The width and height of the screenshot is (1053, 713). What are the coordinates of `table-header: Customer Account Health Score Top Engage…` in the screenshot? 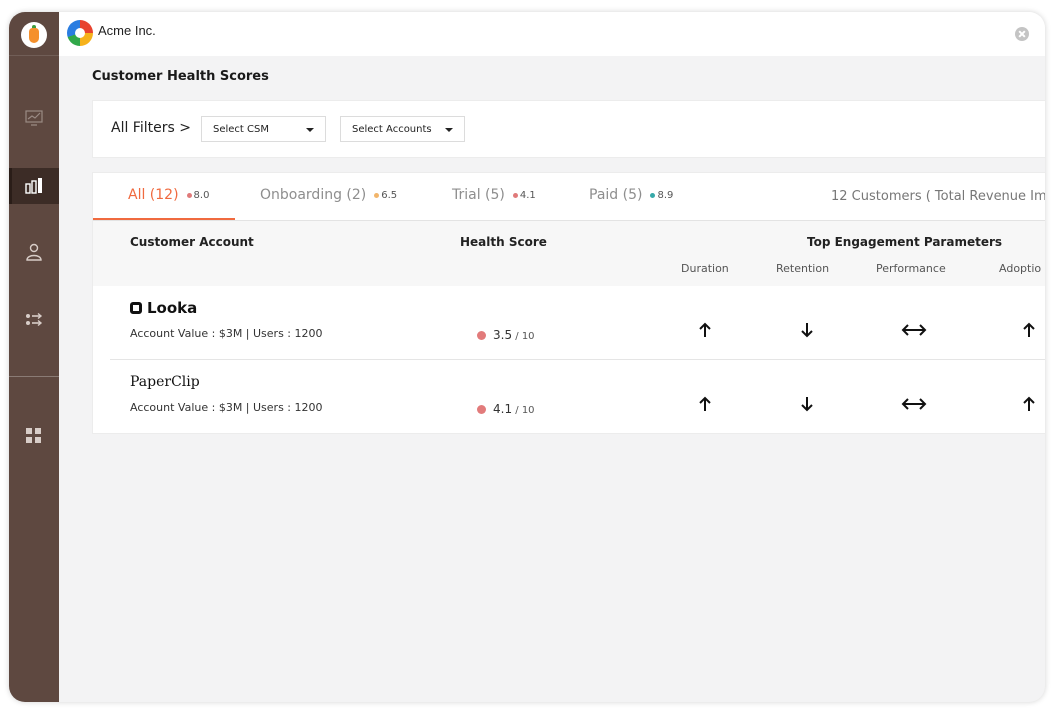 It's located at (569, 253).